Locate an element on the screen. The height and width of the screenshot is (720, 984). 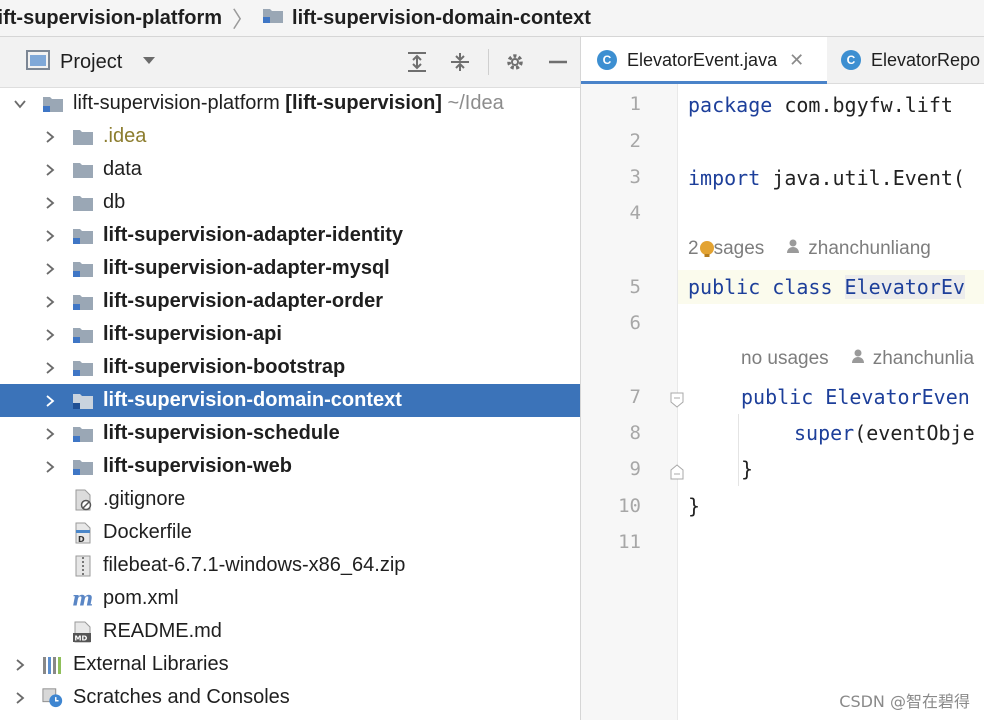
tree-item-label: .gitignore is located at coordinates (144, 499).